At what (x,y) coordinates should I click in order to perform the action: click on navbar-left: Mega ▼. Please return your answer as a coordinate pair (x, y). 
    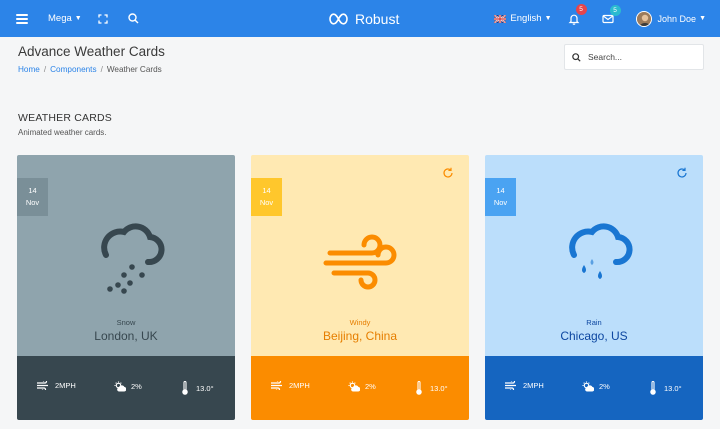
    Looking at the image, I should click on (77, 18).